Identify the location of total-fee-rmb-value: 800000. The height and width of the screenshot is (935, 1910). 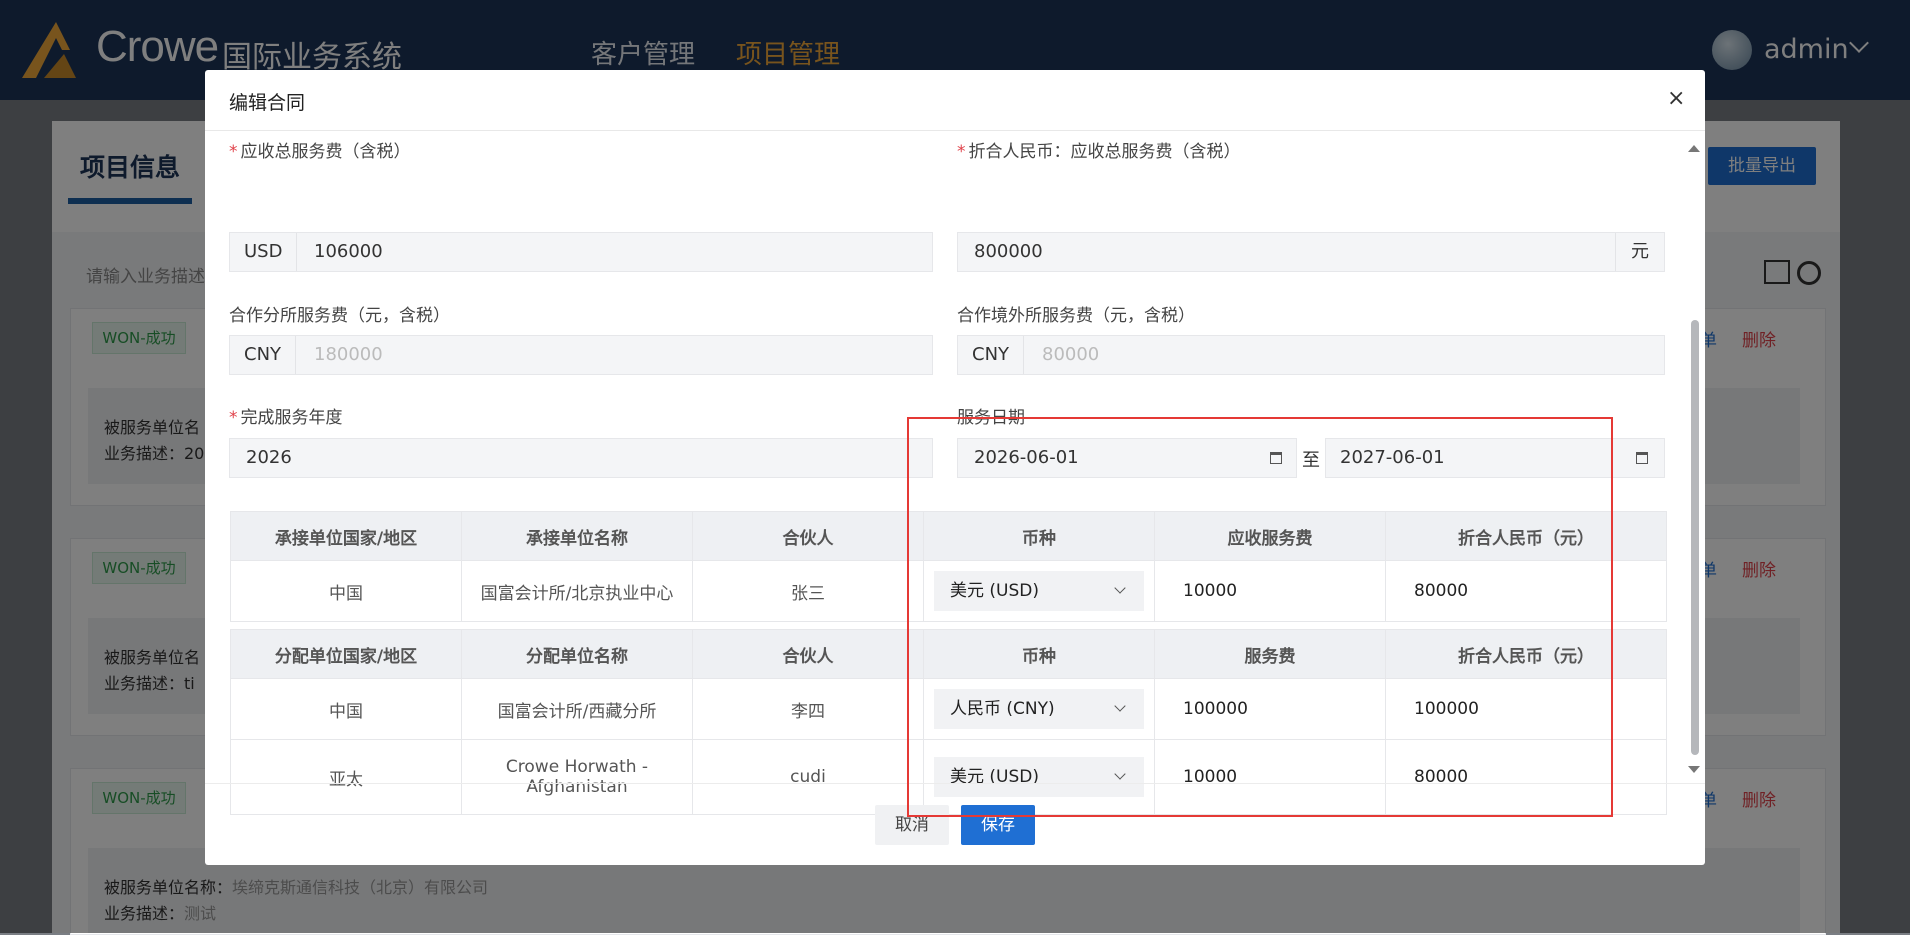
(1008, 251).